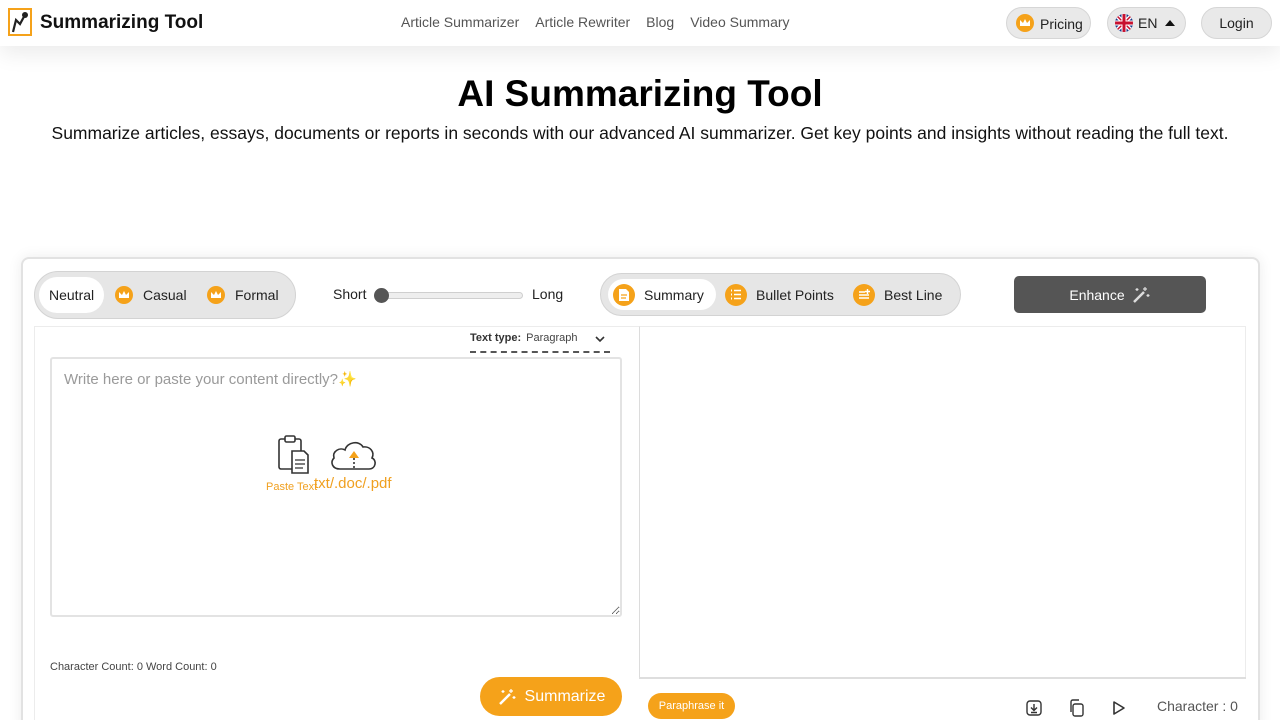 Image resolution: width=1280 pixels, height=720 pixels. What do you see at coordinates (552, 338) in the screenshot?
I see `text-type-value: Paragraph` at bounding box center [552, 338].